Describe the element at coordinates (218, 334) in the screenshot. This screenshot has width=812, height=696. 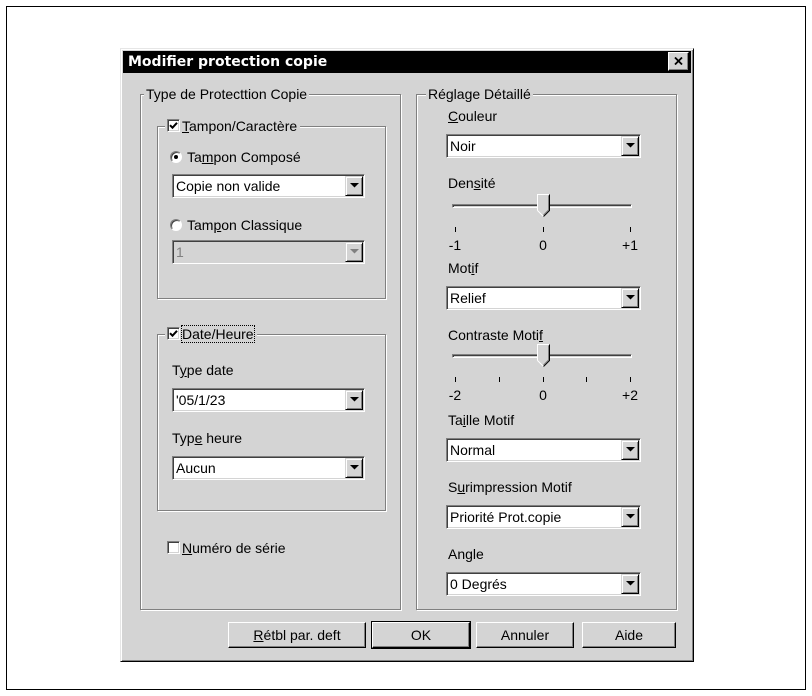
I see `date-time-label: Date/Heure` at that location.